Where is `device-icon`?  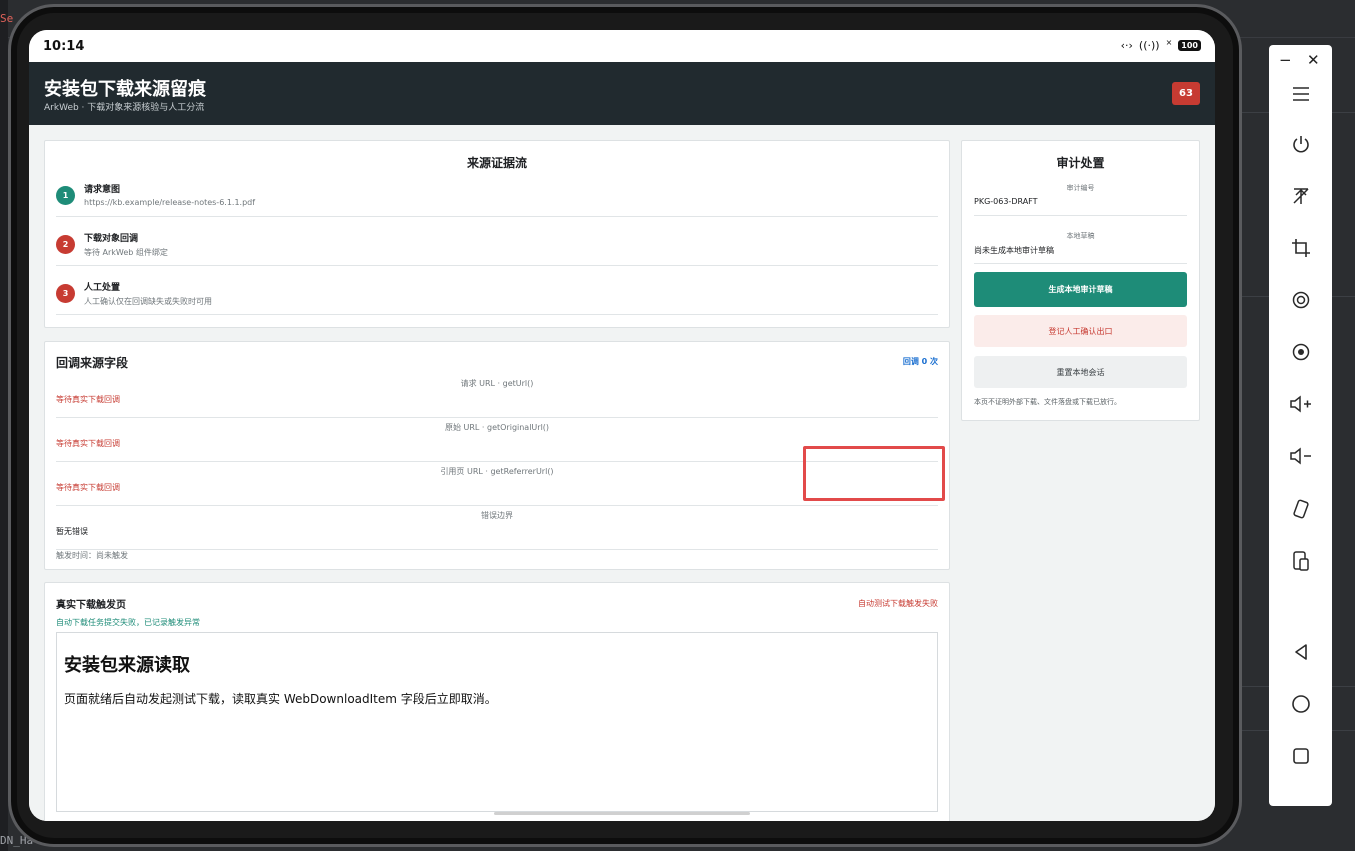 device-icon is located at coordinates (1300, 564).